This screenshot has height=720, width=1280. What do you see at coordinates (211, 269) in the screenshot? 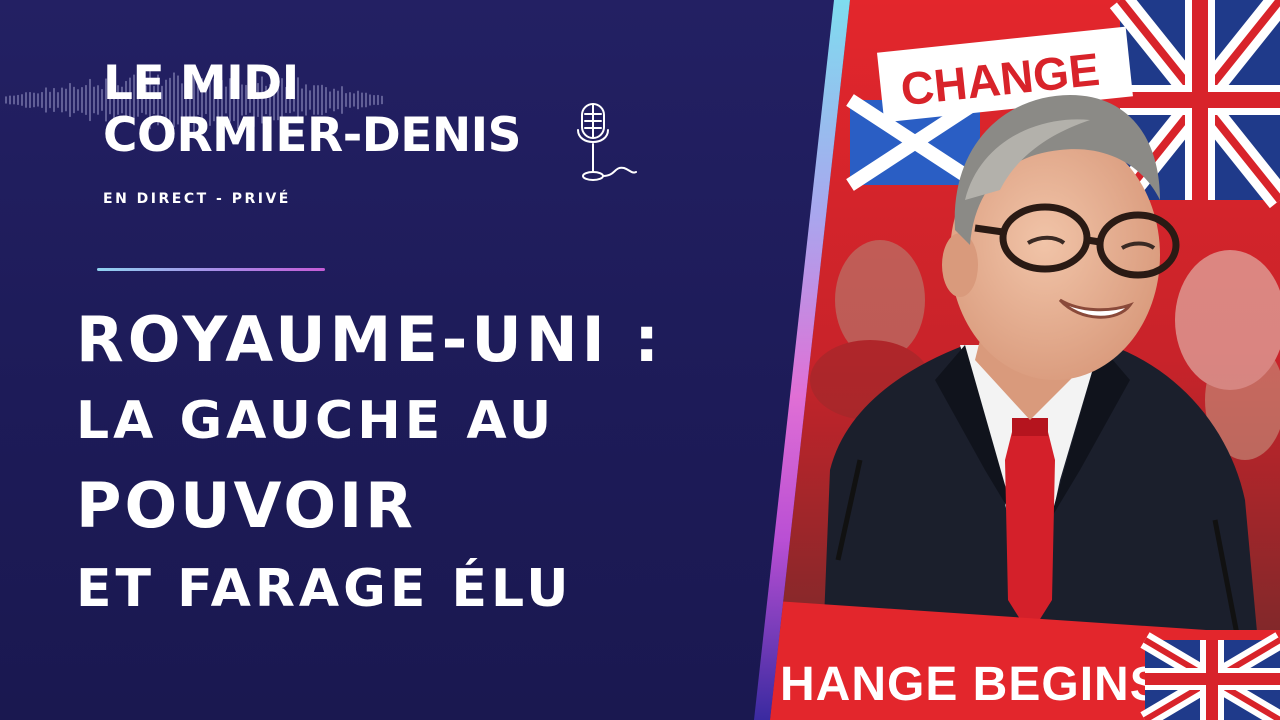
I see `divider-line` at bounding box center [211, 269].